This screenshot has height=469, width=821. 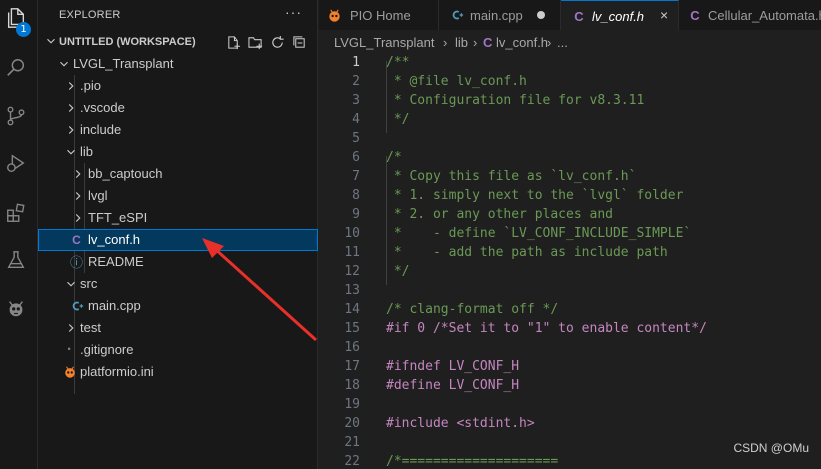 What do you see at coordinates (352, 404) in the screenshot?
I see `line-number: 19` at bounding box center [352, 404].